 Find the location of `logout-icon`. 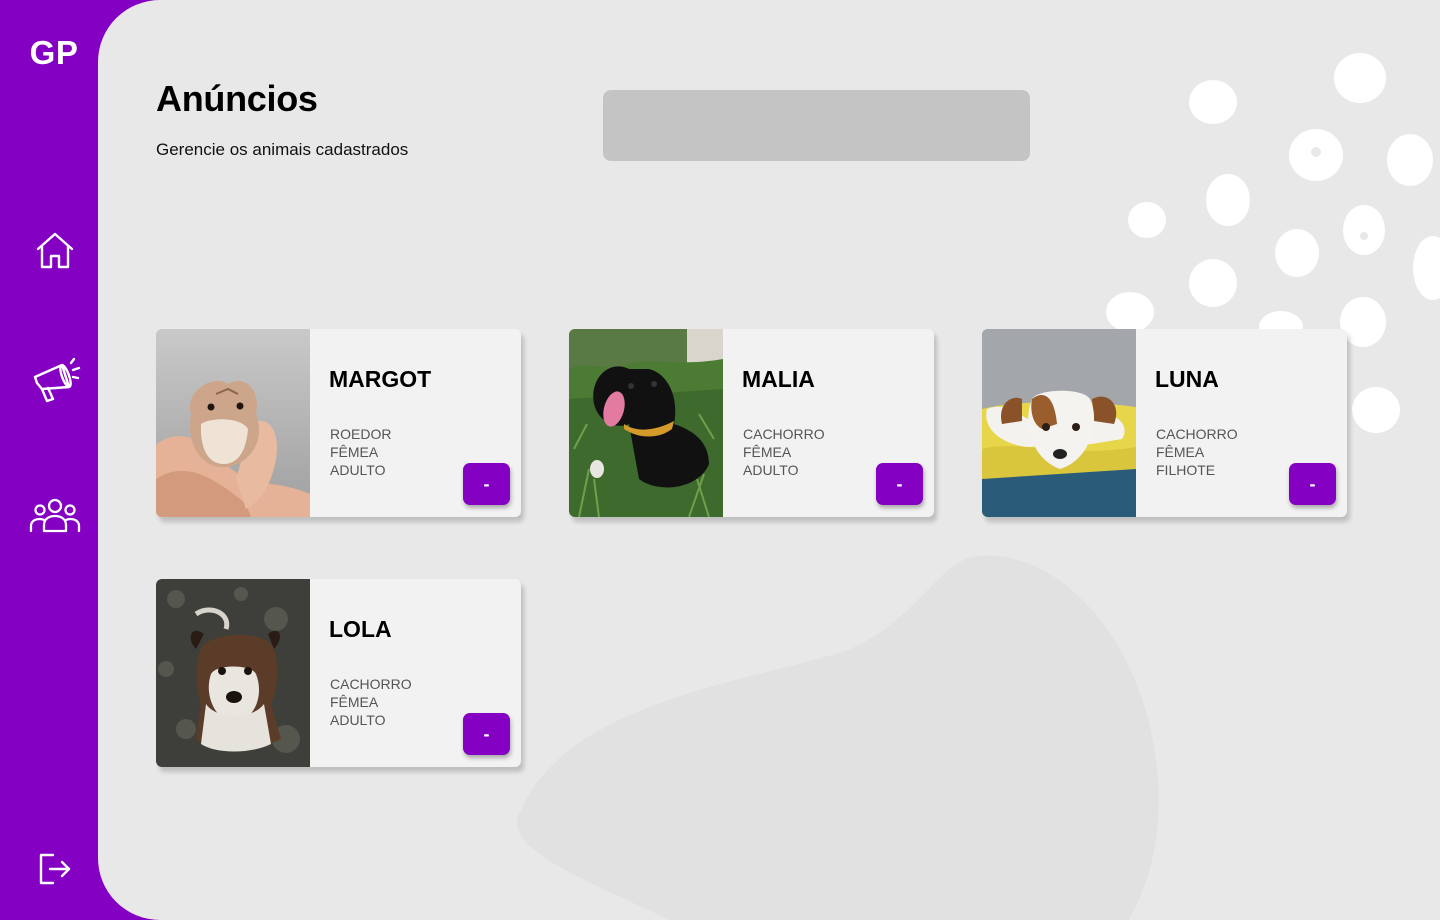

logout-icon is located at coordinates (55, 869).